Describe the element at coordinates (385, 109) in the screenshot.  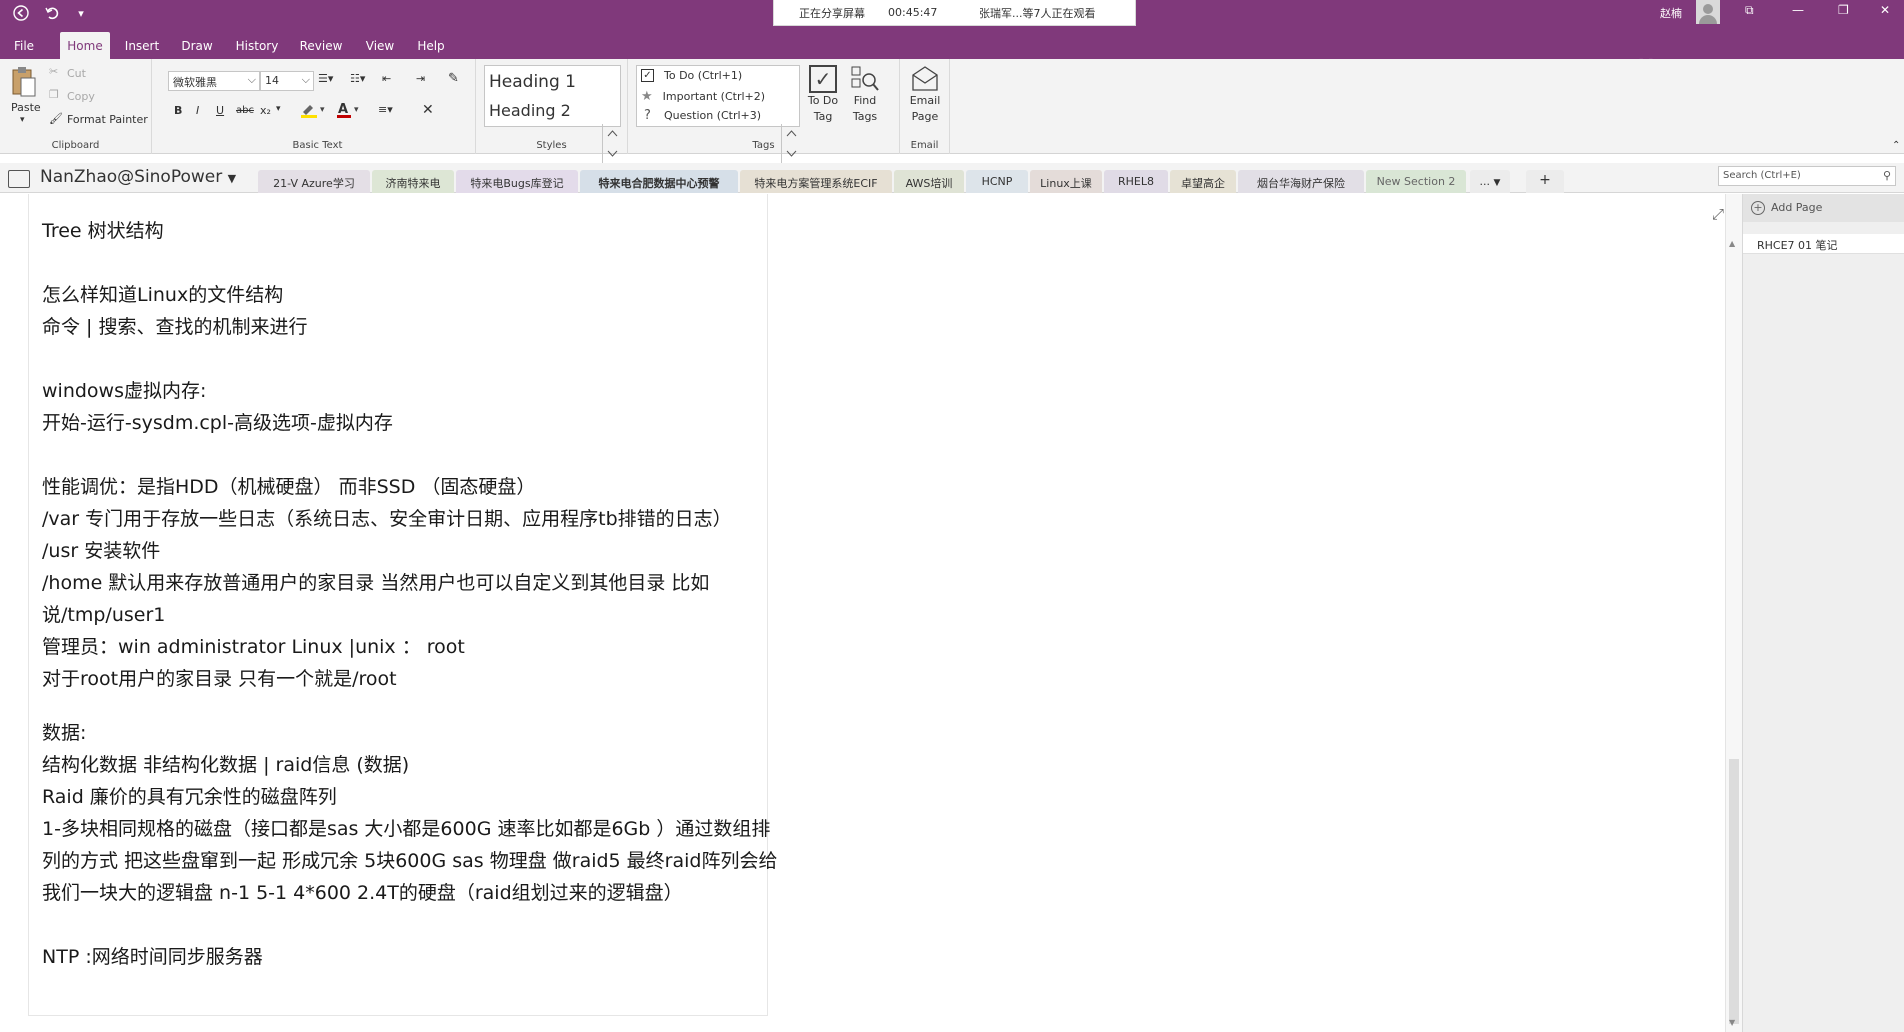
I see `align-icon: ≡▾` at that location.